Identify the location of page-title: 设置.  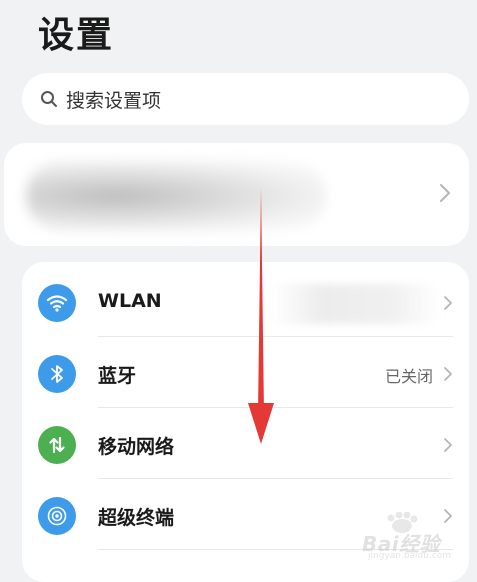
(76, 35).